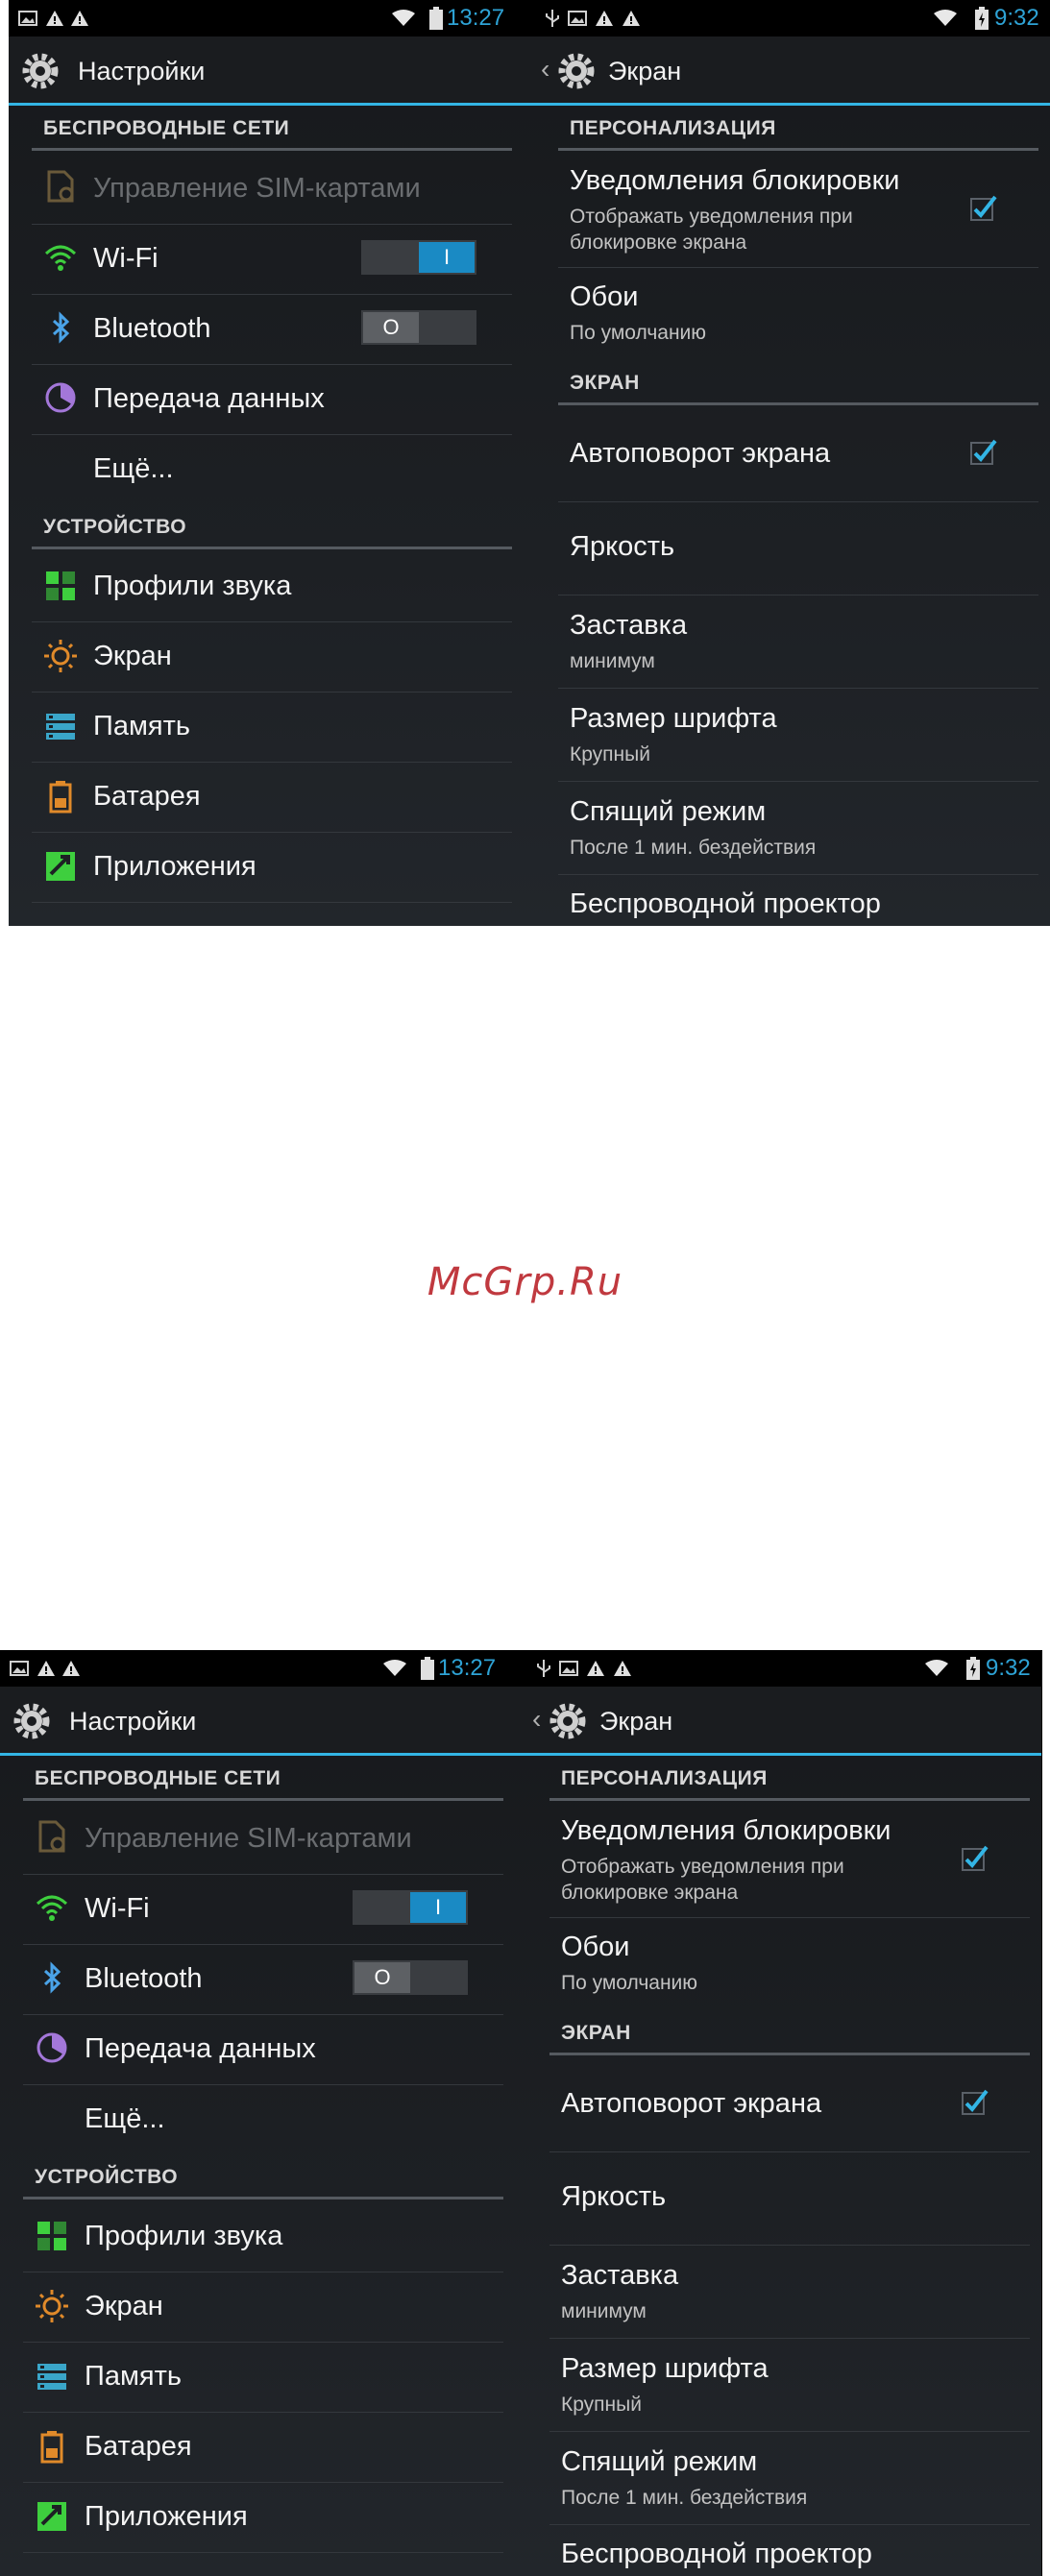 The width and height of the screenshot is (1050, 2576). Describe the element at coordinates (636, 1721) in the screenshot. I see `page-title: Экран` at that location.